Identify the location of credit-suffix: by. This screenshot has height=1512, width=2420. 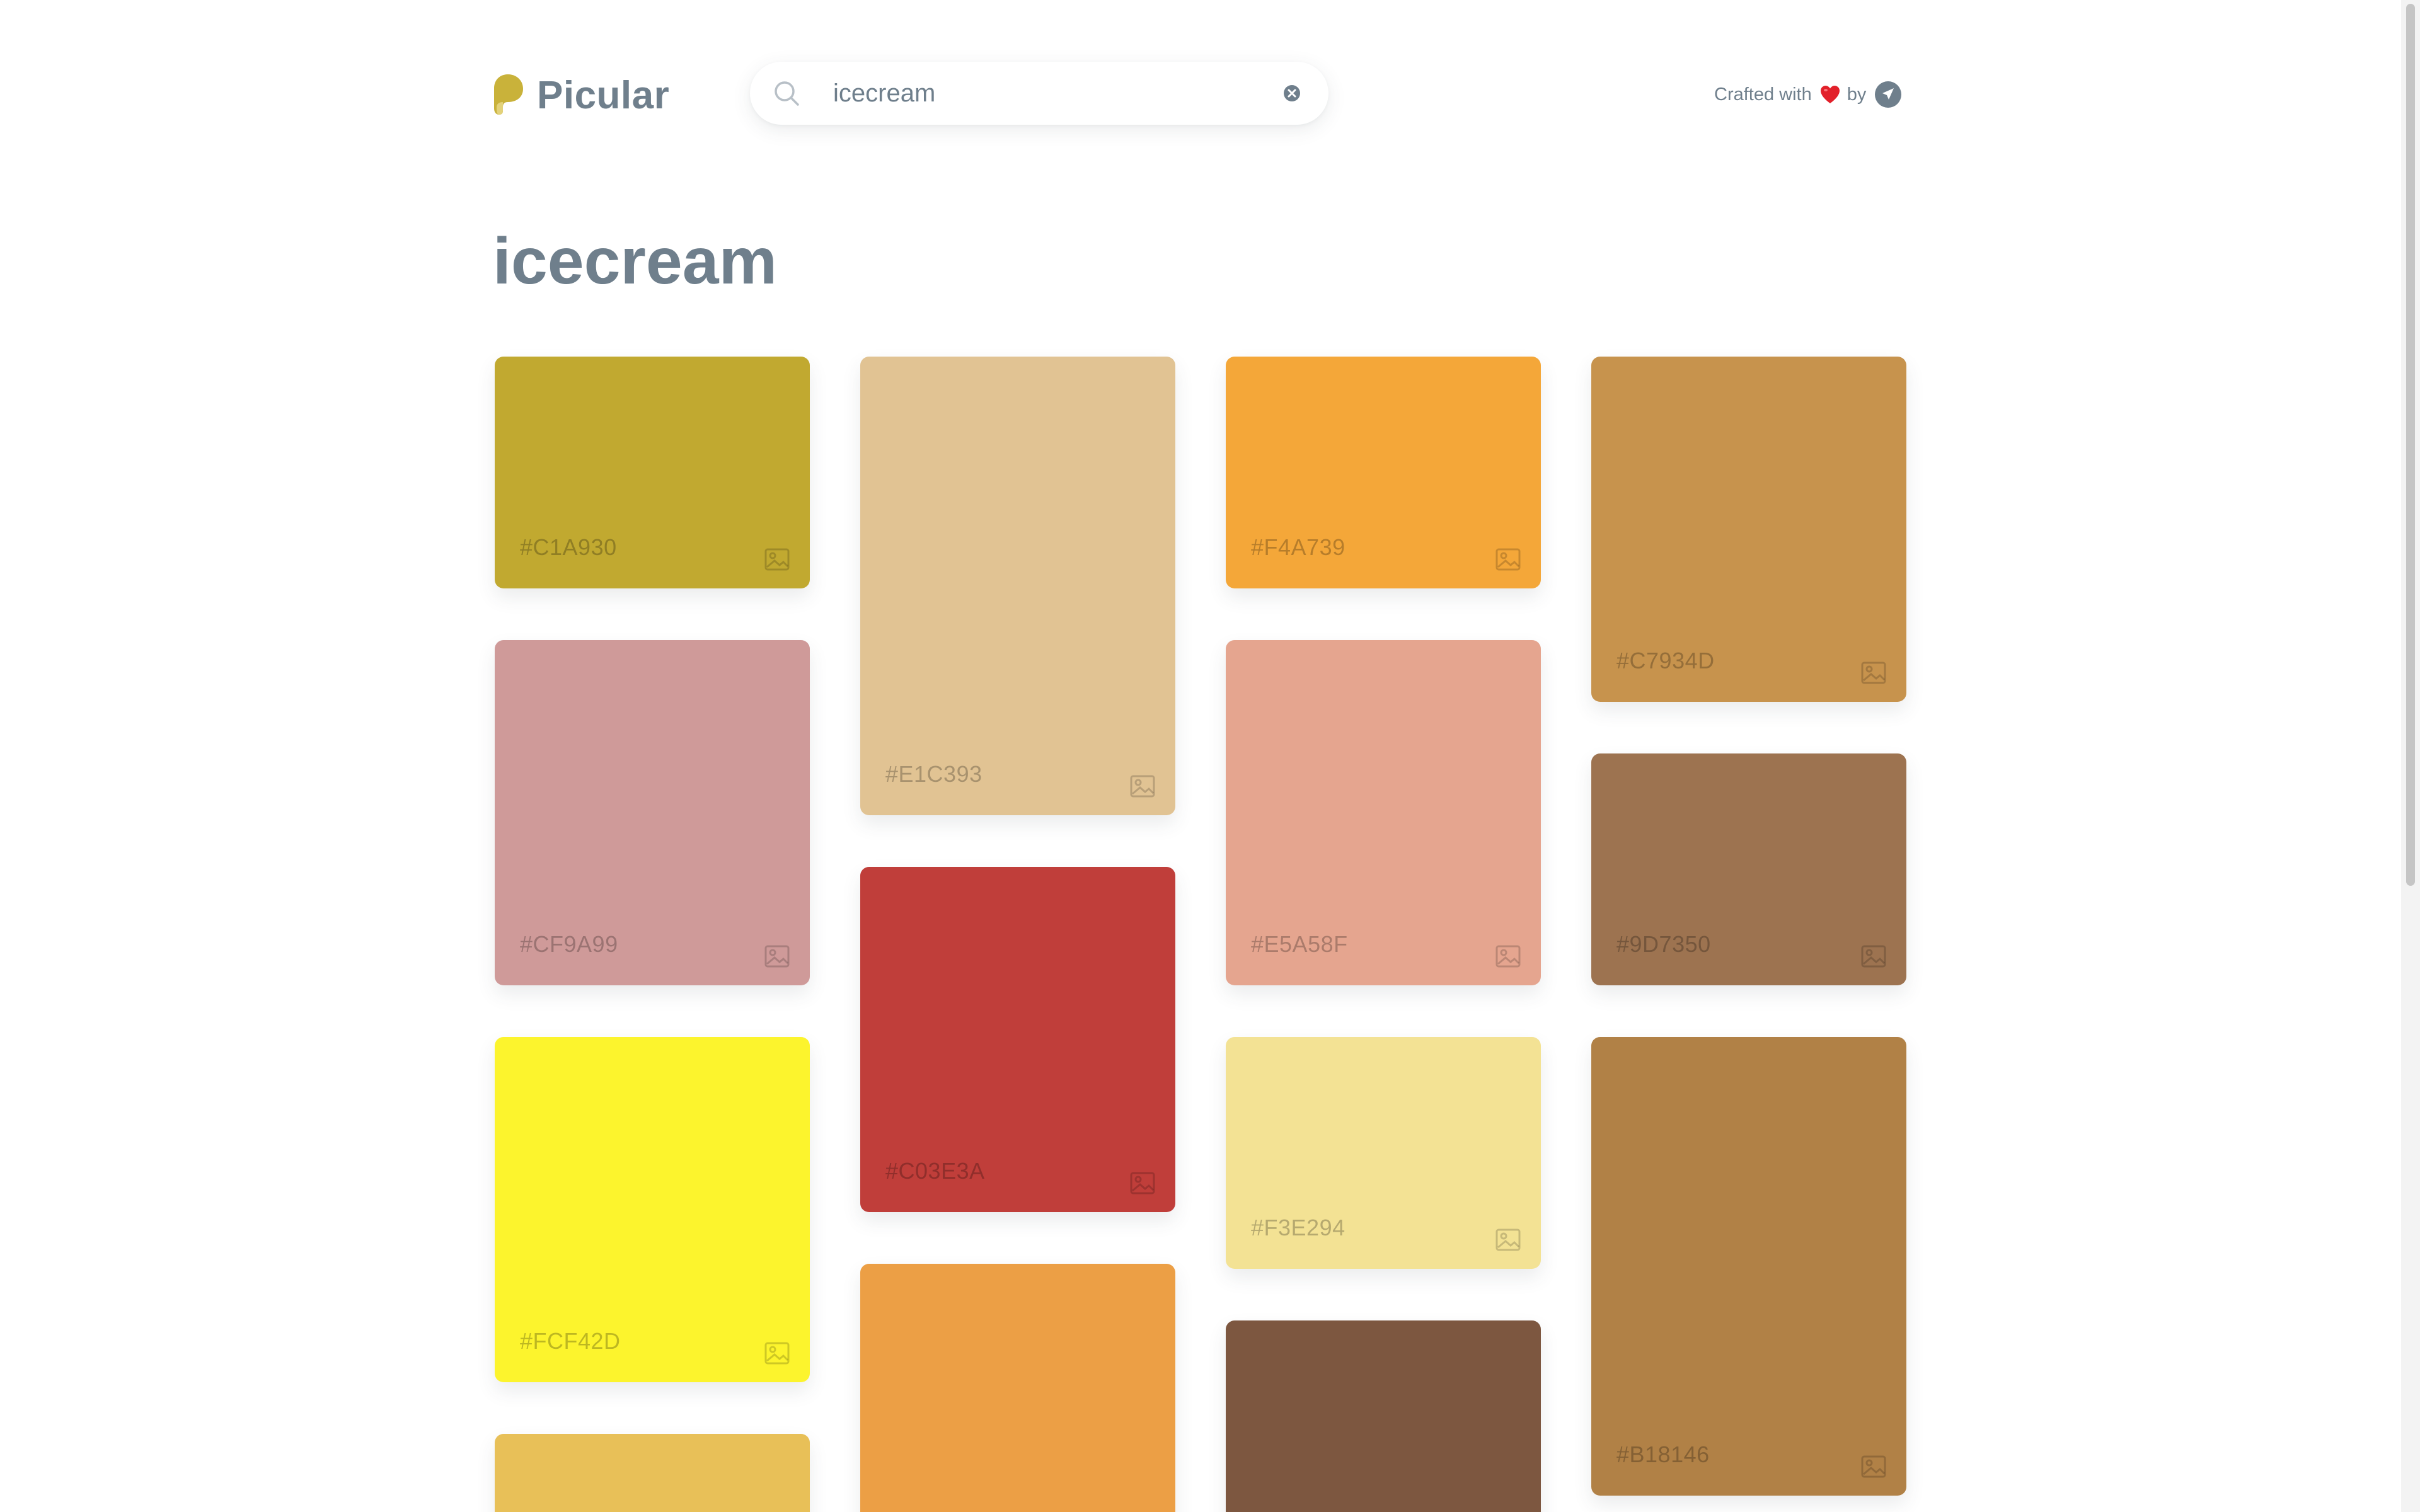
(1857, 94).